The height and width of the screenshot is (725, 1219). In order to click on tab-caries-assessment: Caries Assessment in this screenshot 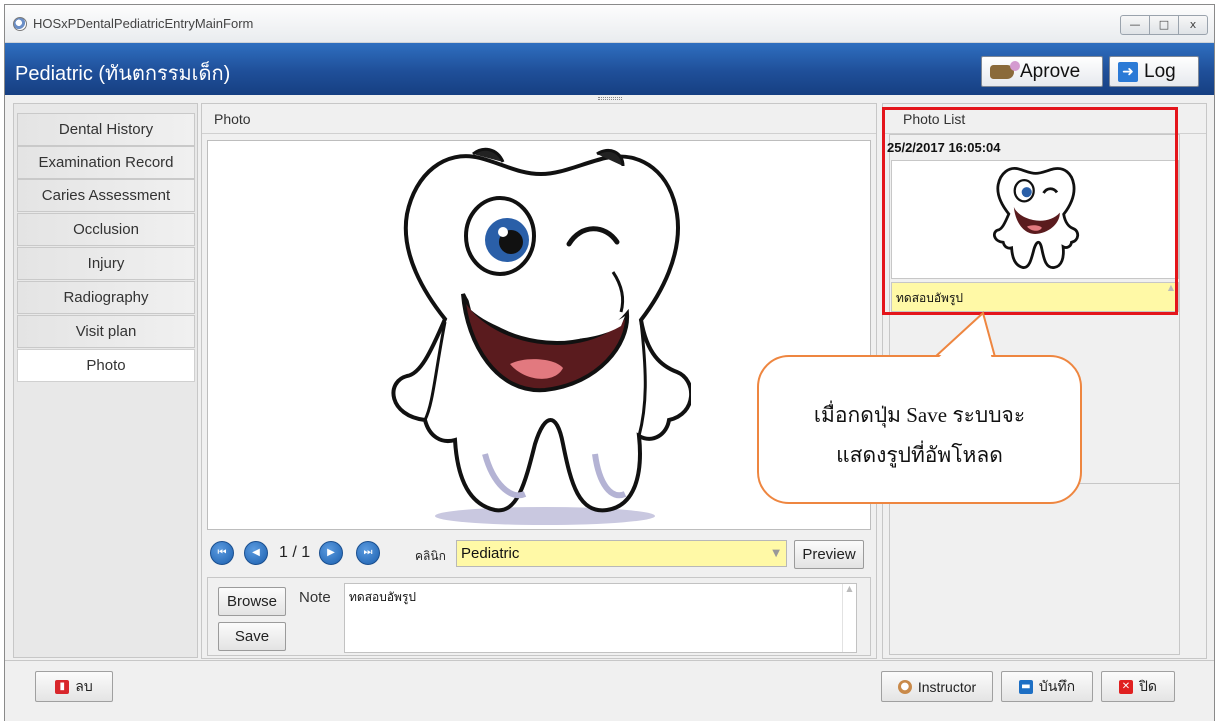, I will do `click(106, 195)`.